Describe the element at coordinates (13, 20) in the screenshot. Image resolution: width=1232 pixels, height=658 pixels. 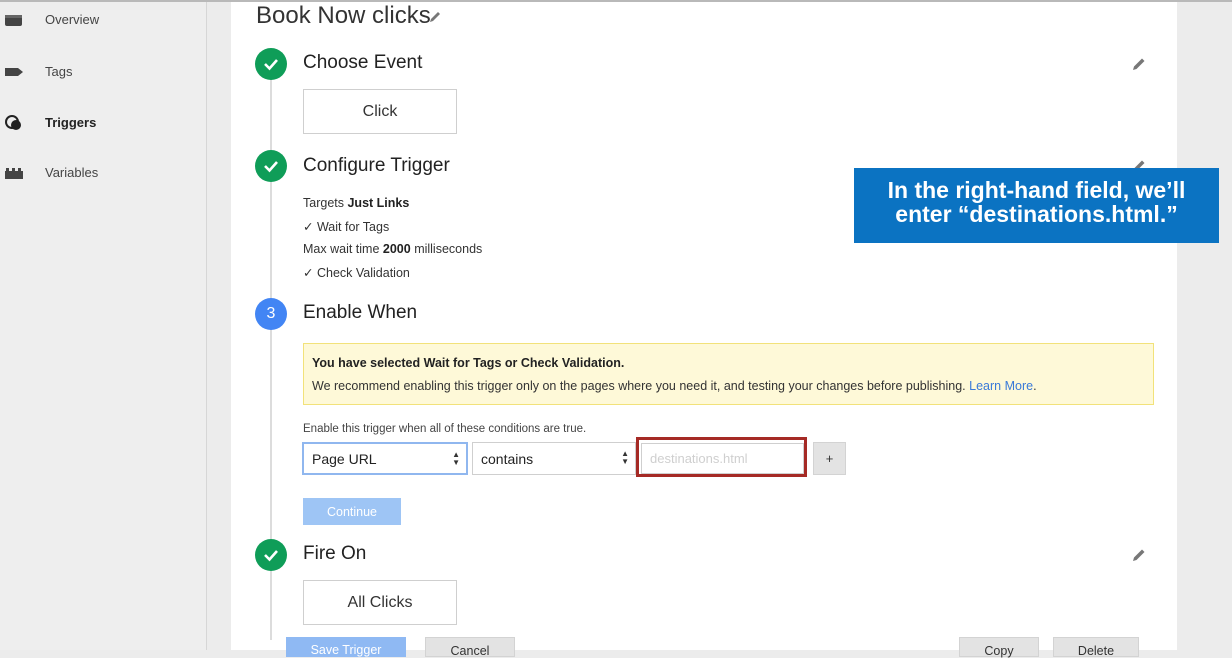
I see `overview-icon` at that location.